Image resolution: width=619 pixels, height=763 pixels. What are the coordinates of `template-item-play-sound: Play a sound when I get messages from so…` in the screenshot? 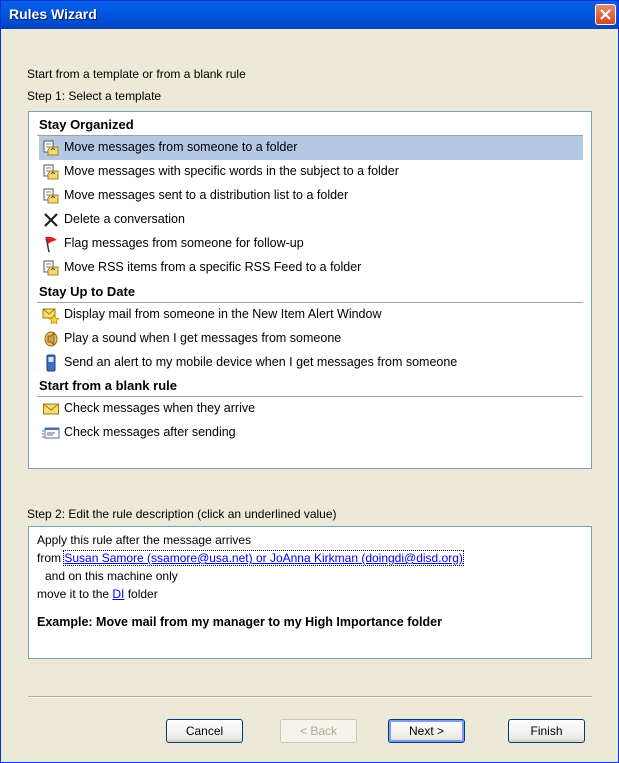 It's located at (311, 339).